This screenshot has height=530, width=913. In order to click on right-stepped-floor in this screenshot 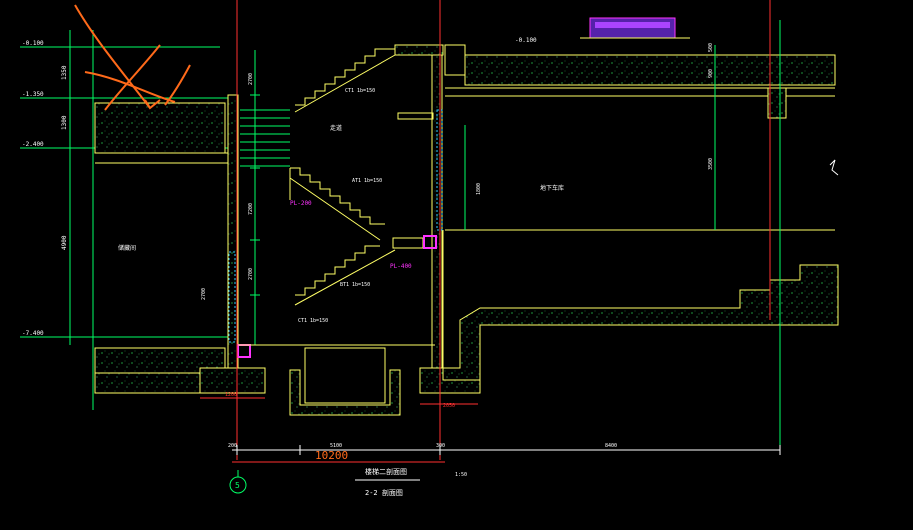, I will do `click(640, 322)`.